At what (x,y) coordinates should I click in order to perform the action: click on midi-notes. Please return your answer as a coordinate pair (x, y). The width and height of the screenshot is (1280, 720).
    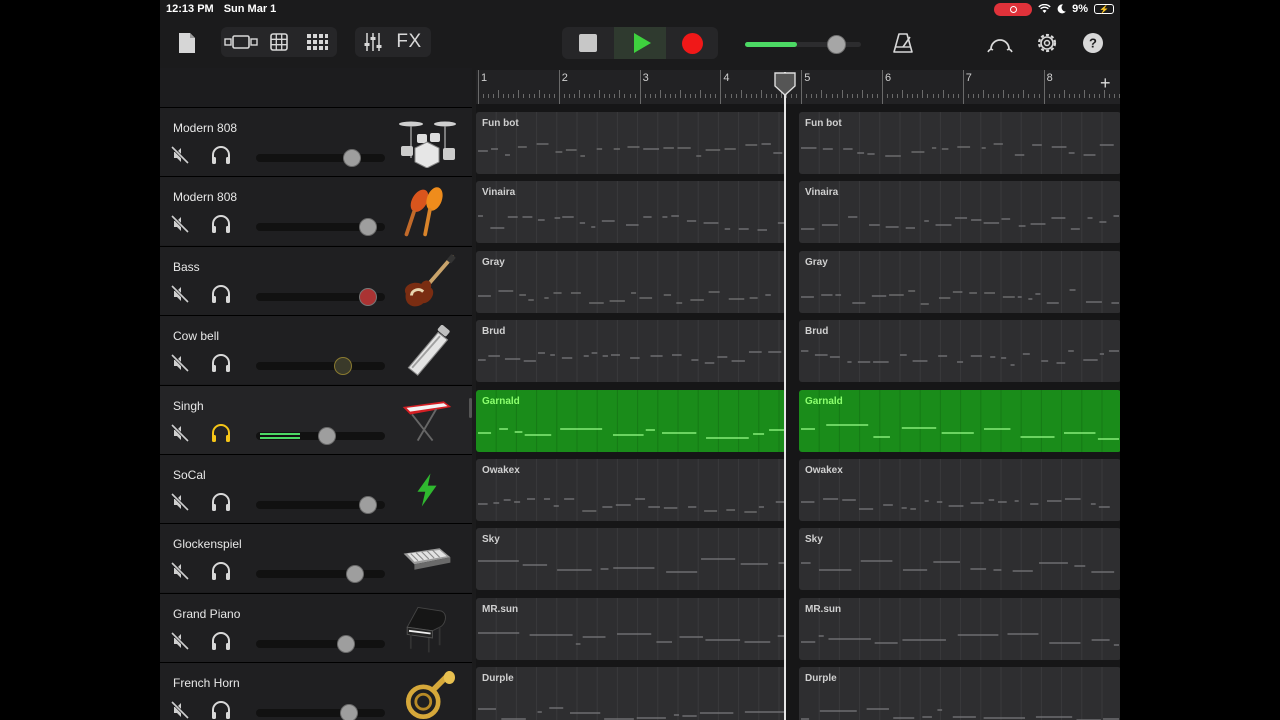
    Looking at the image, I should click on (631, 693).